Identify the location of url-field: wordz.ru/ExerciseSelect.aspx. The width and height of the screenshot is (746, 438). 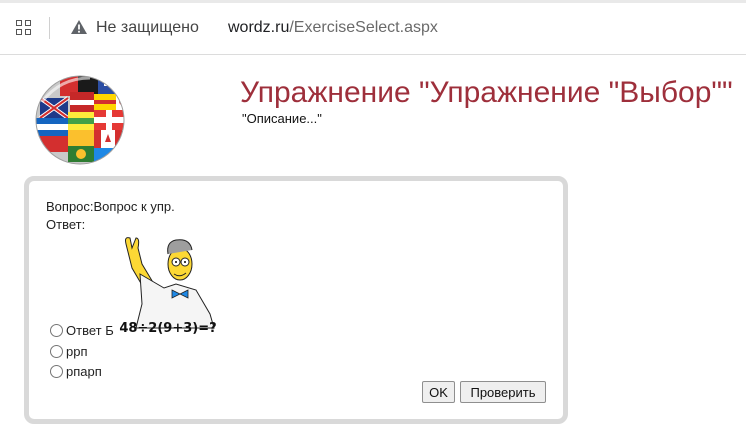
(333, 28).